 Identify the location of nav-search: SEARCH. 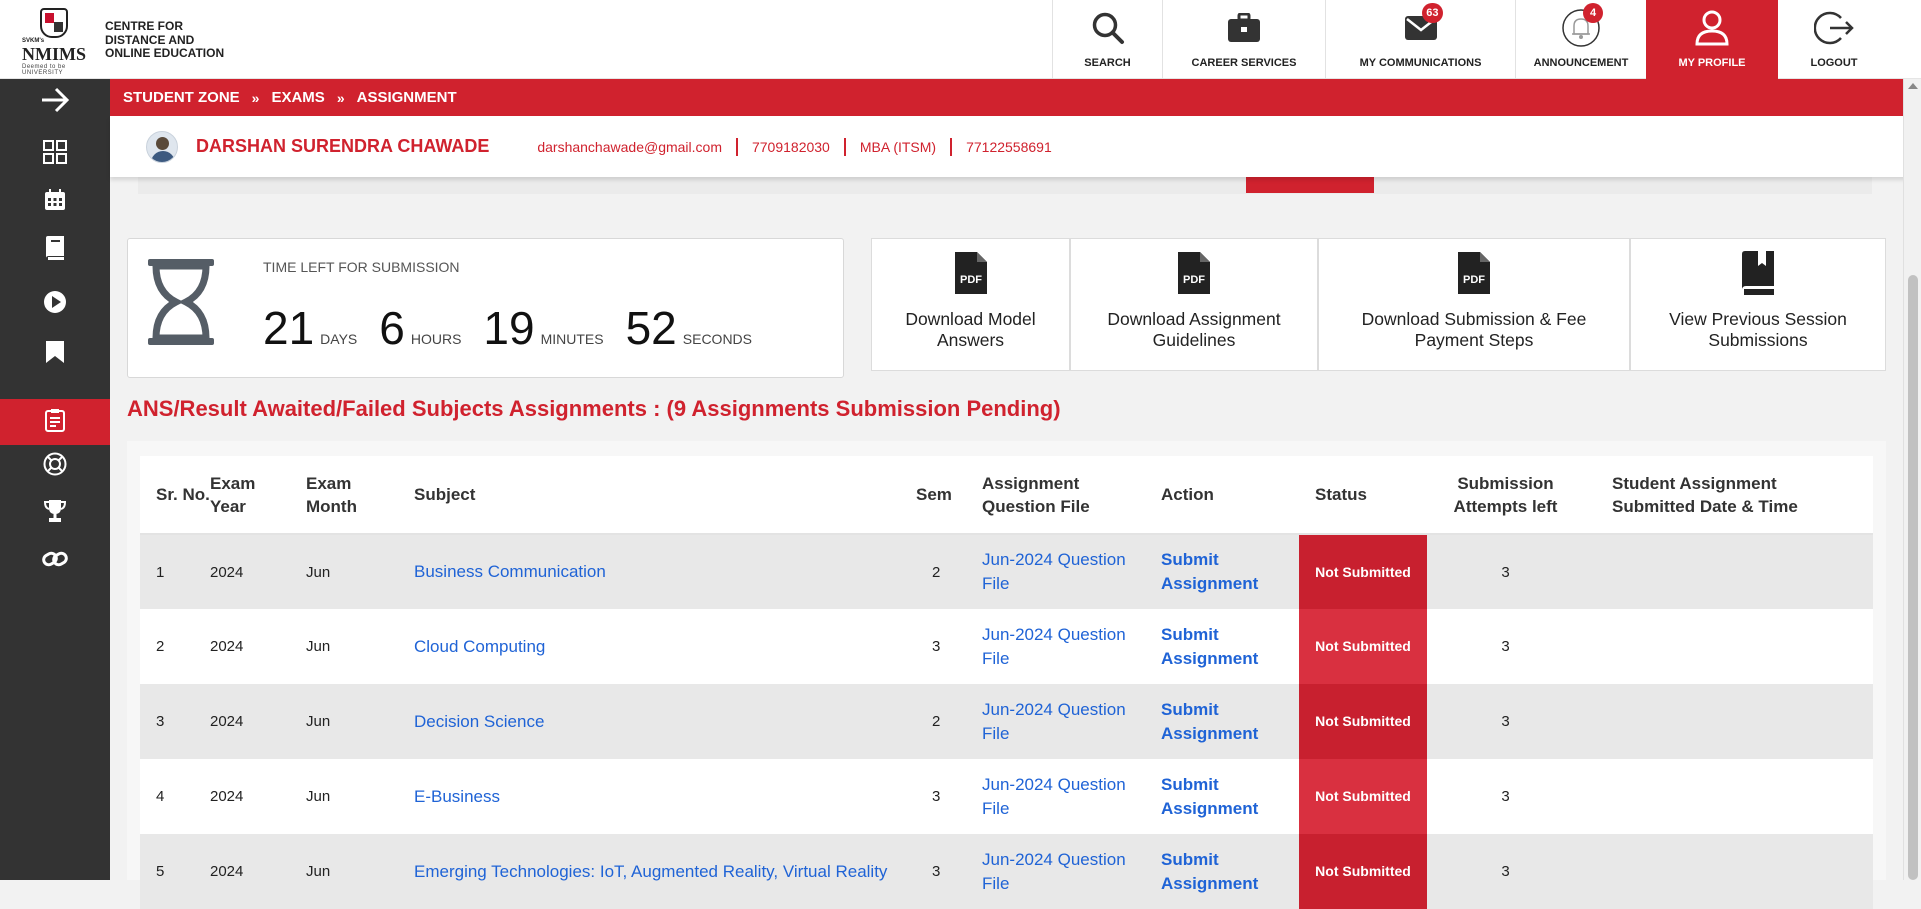
(1107, 39).